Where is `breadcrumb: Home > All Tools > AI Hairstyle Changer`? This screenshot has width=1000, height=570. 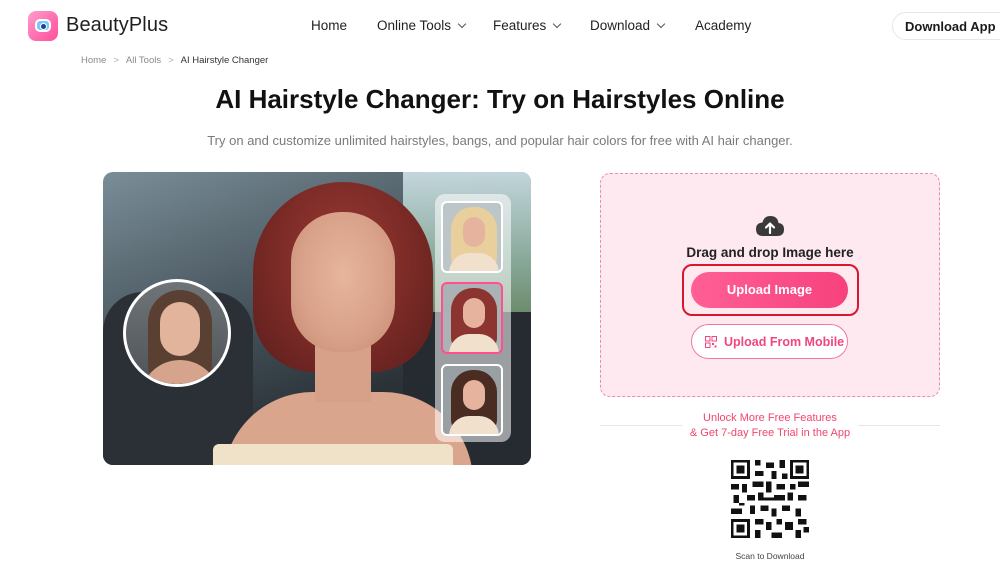 breadcrumb: Home > All Tools > AI Hairstyle Changer is located at coordinates (174, 60).